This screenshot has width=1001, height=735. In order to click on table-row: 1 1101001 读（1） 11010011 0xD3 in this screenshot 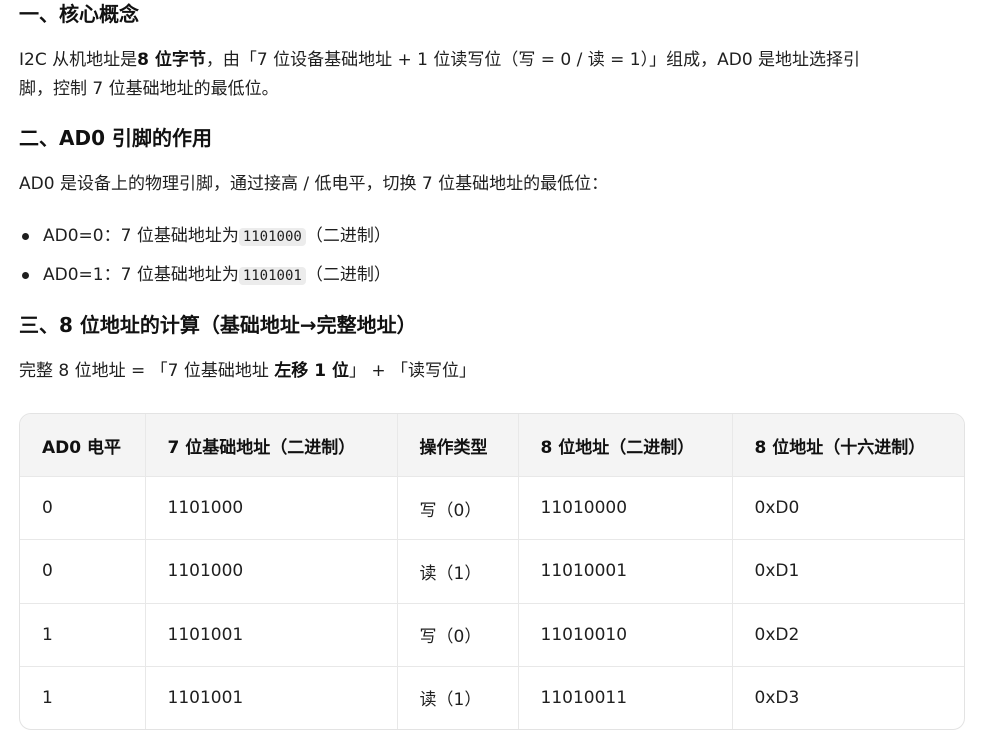, I will do `click(492, 697)`.